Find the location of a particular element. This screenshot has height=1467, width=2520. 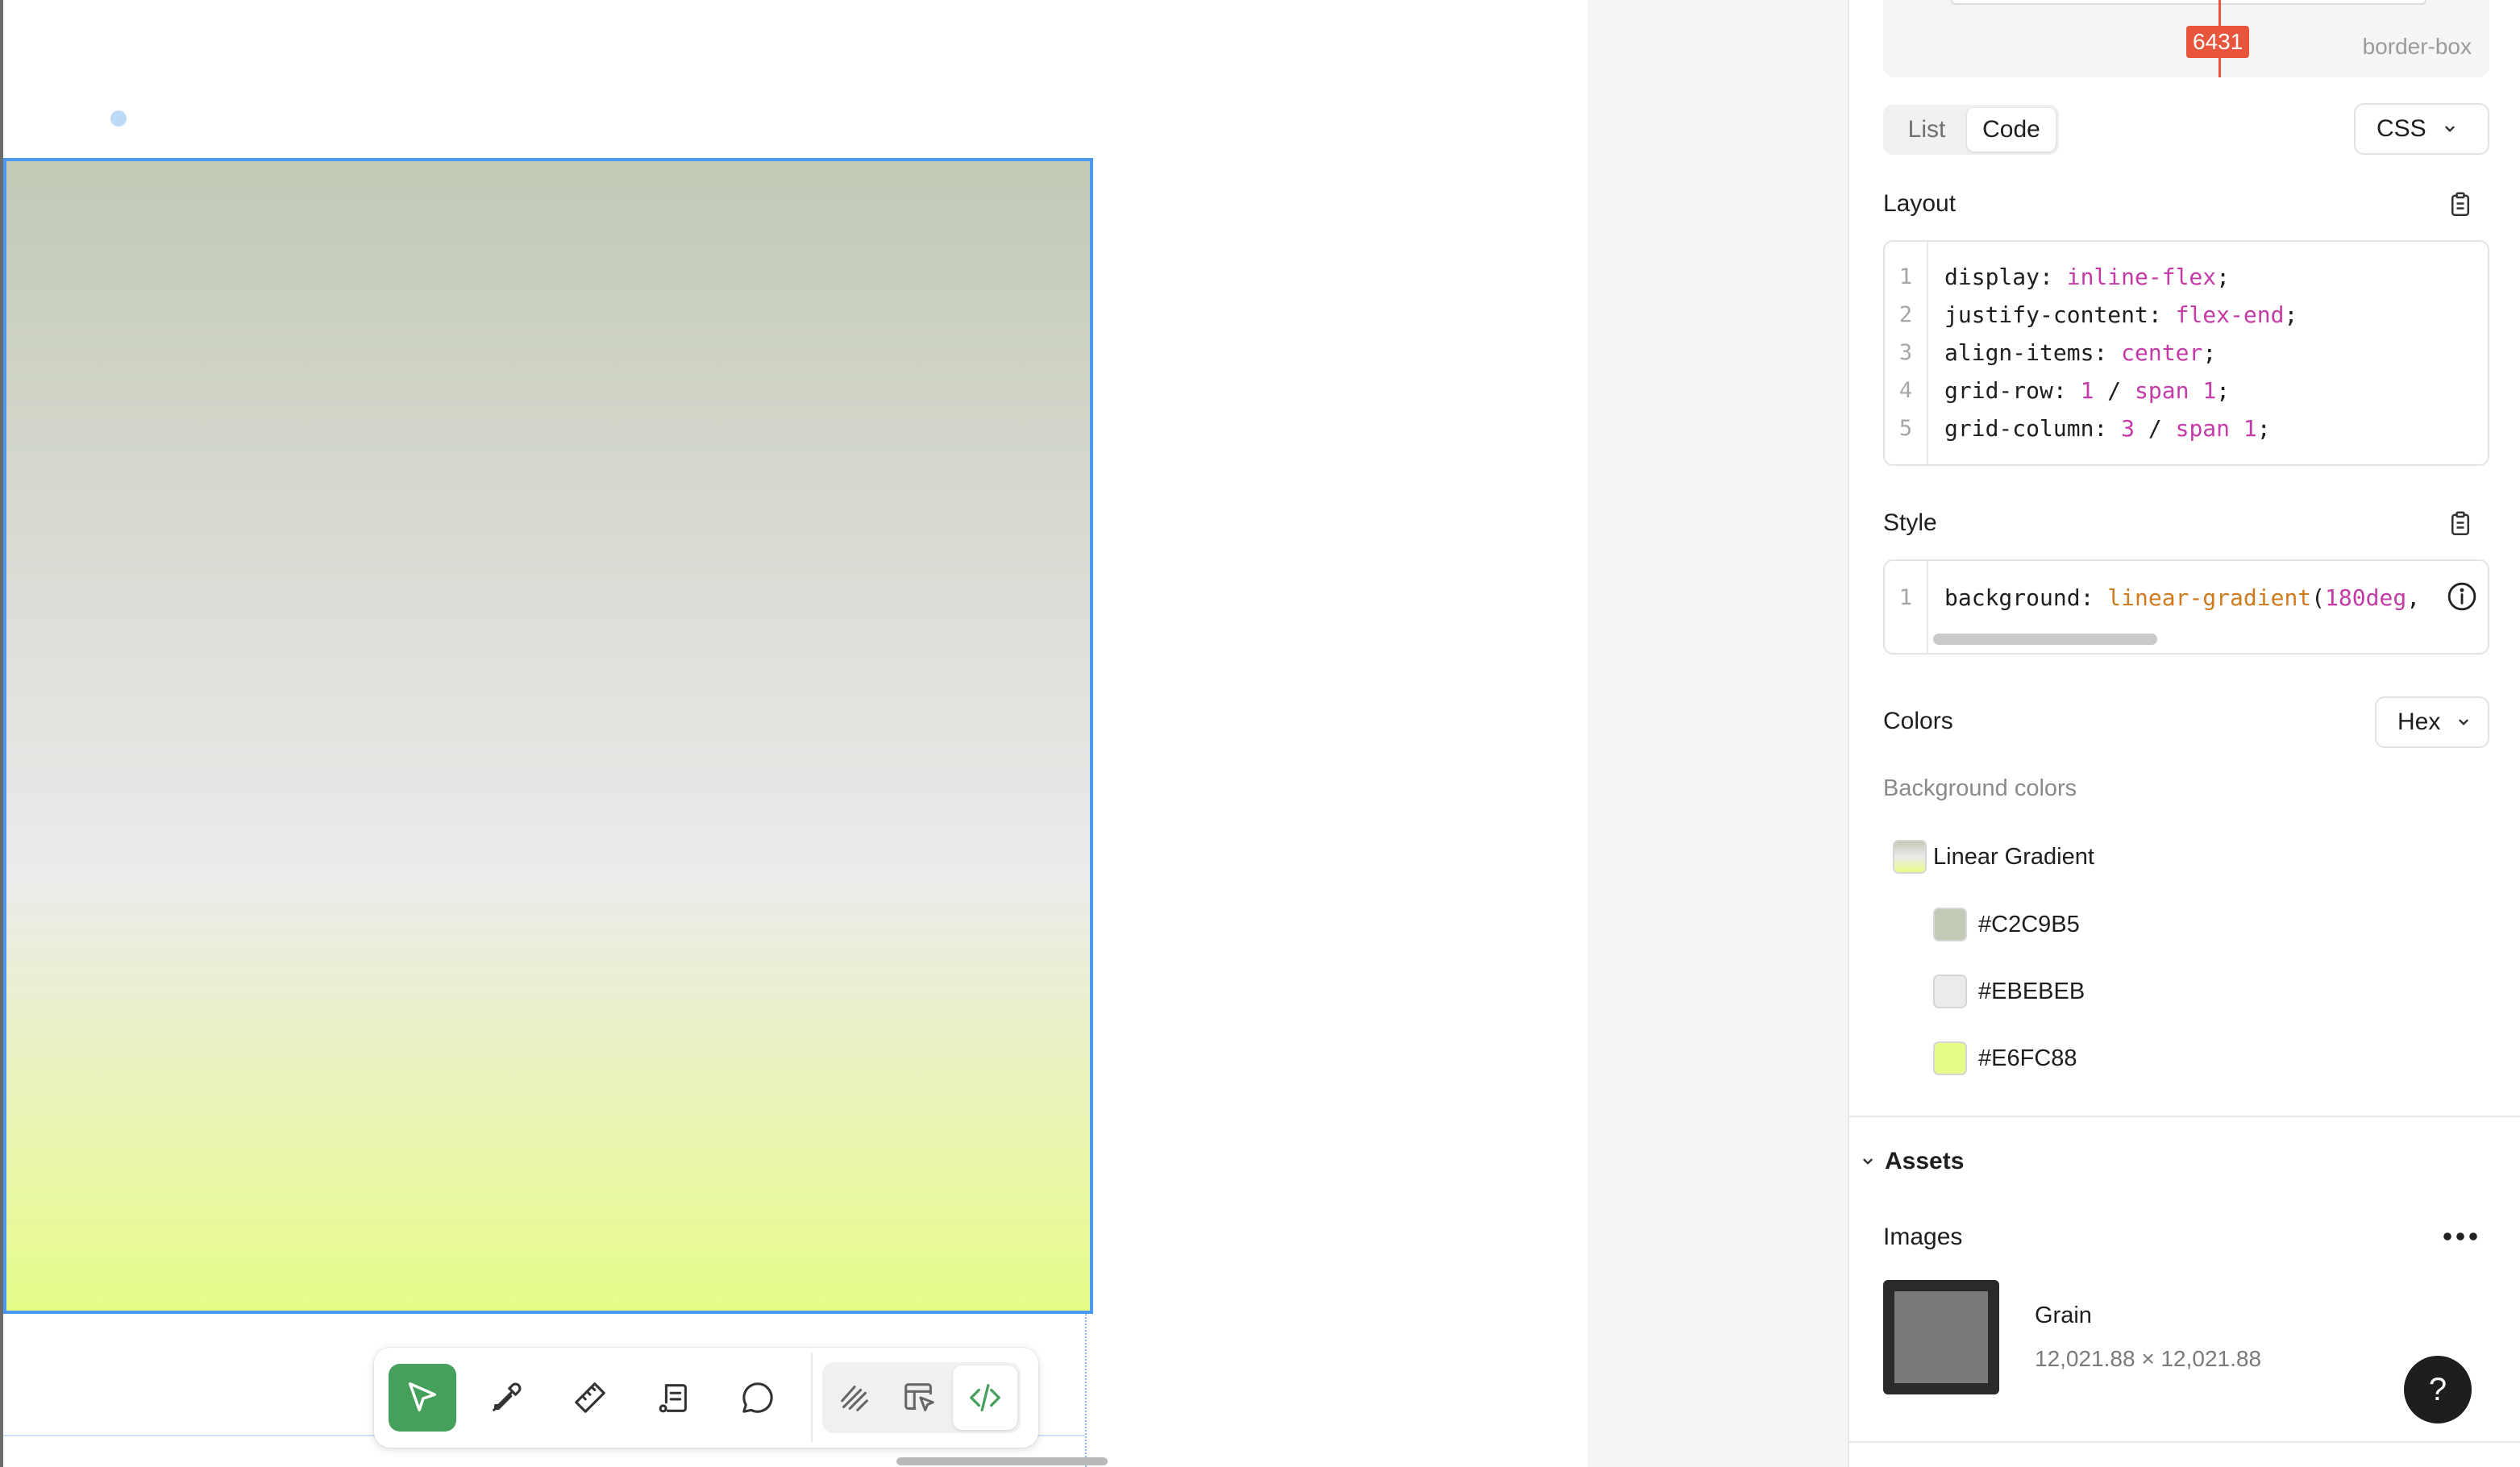

toolbar-divider is located at coordinates (812, 1397).